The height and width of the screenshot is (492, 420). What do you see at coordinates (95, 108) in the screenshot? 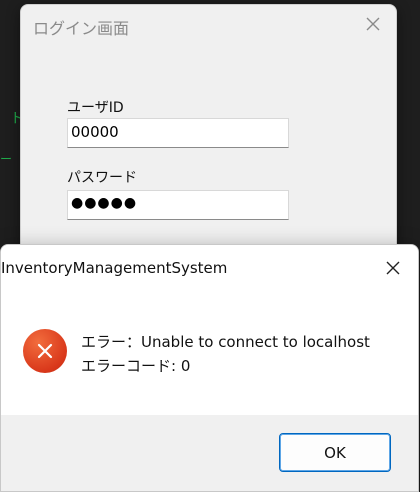
I see `user-id-label: ユーザID` at bounding box center [95, 108].